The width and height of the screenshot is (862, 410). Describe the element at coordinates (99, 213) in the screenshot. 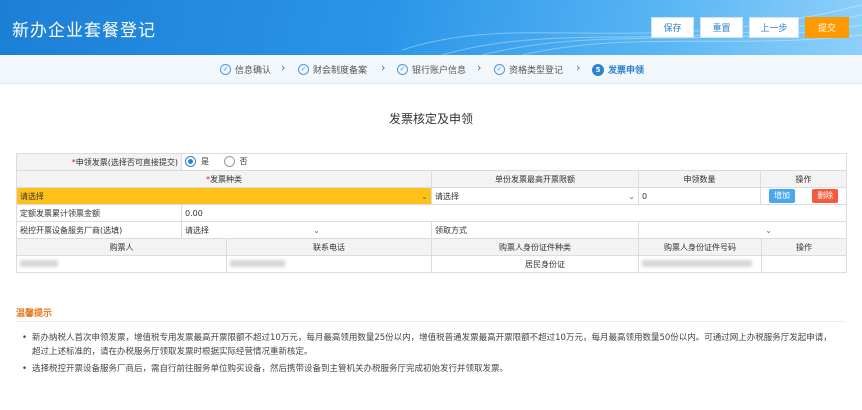

I see `fixed-amount-label: 定额发票累计领票金额` at that location.